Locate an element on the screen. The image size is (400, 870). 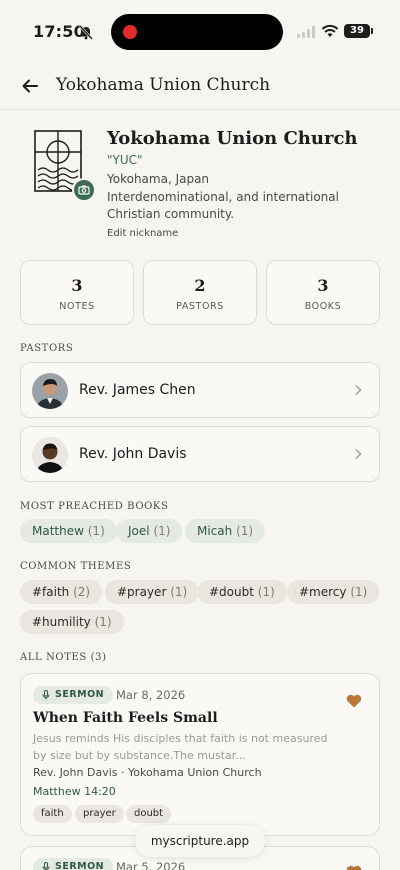
book-chip-matthew: Matthew (1) is located at coordinates (68, 531).